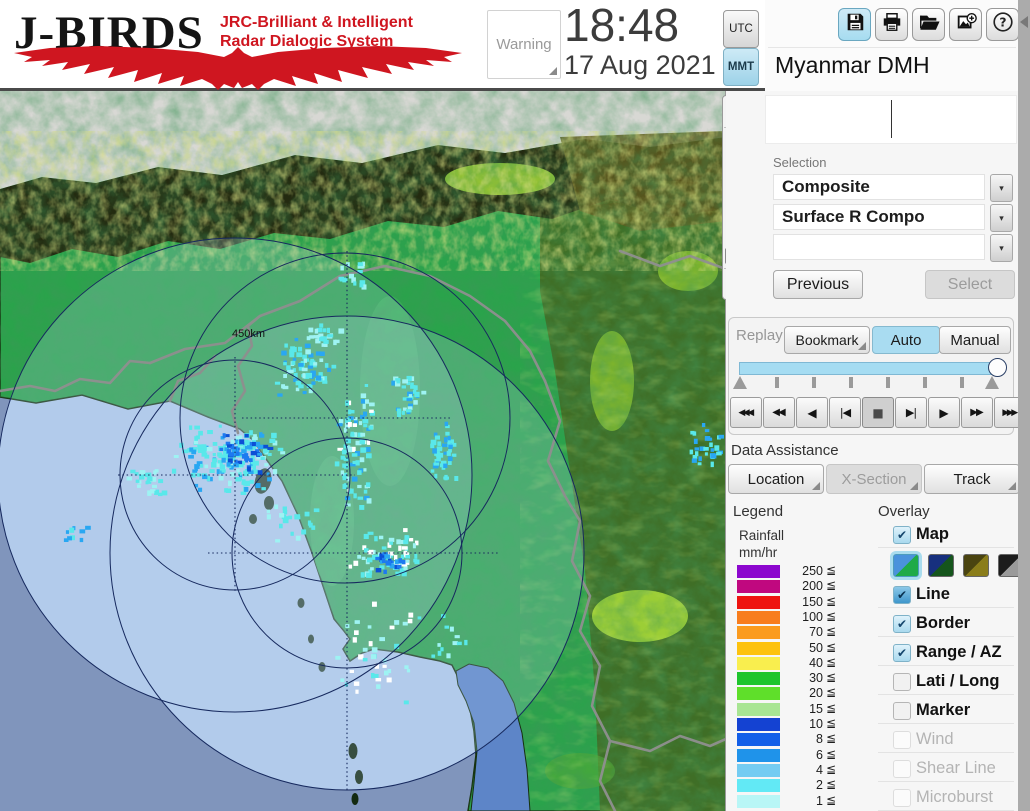 The image size is (1030, 811). What do you see at coordinates (827, 340) in the screenshot?
I see `bookmark-button: Bookmark` at bounding box center [827, 340].